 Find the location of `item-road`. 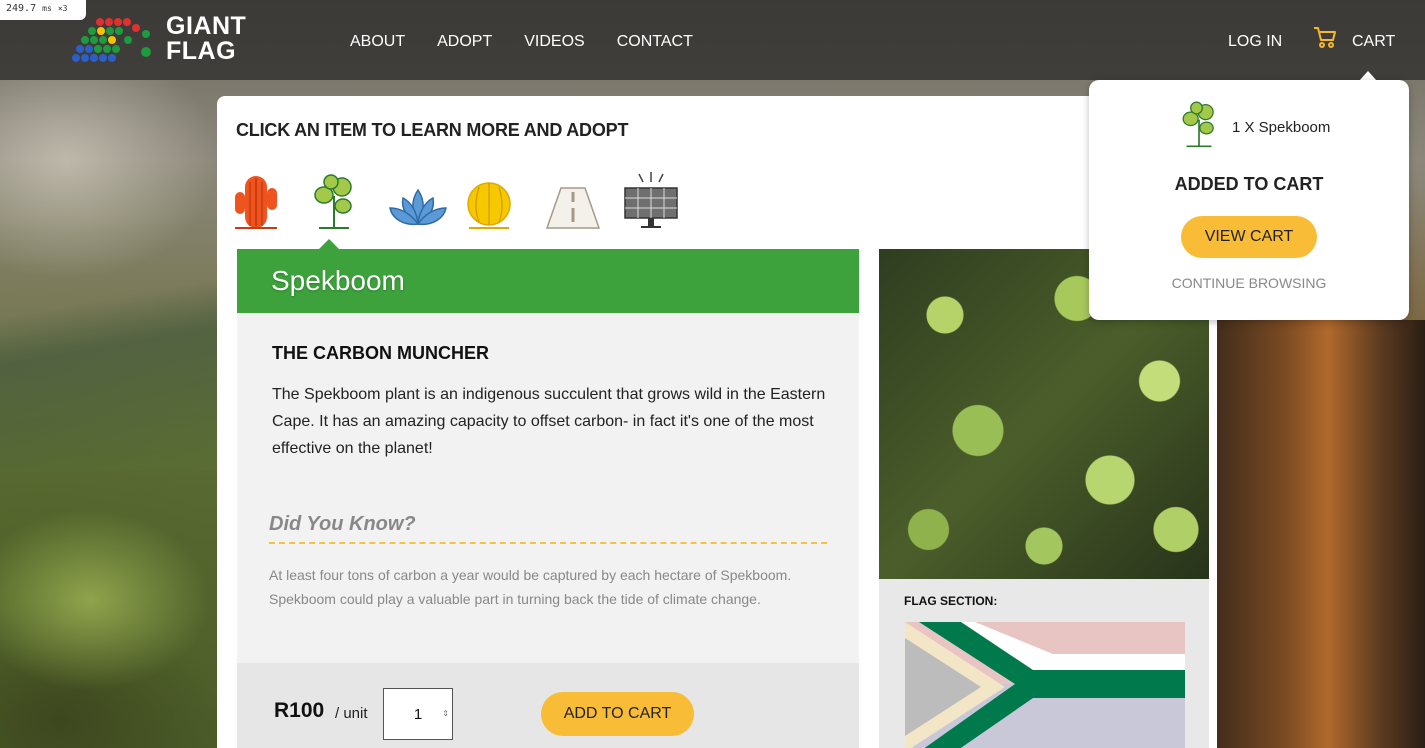

item-road is located at coordinates (582, 201).